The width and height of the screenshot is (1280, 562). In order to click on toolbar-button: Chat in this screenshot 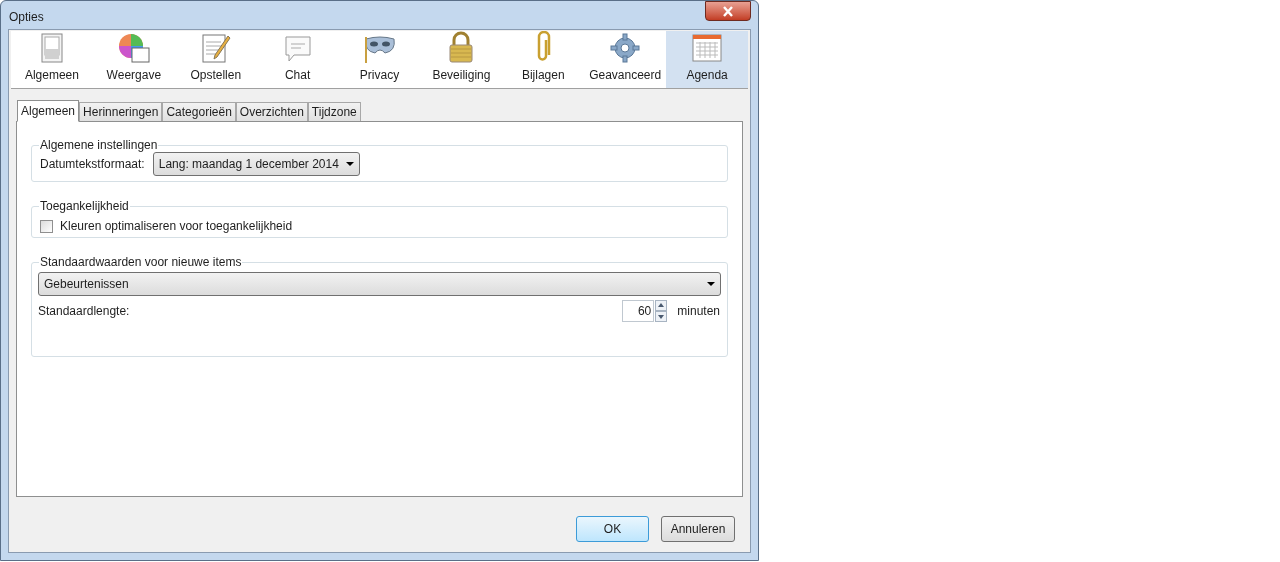, I will do `click(297, 59)`.